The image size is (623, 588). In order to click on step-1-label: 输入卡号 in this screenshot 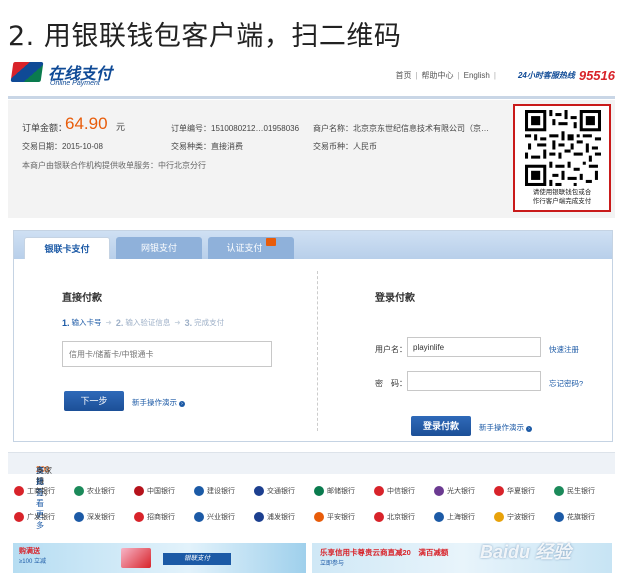, I will do `click(86, 322)`.